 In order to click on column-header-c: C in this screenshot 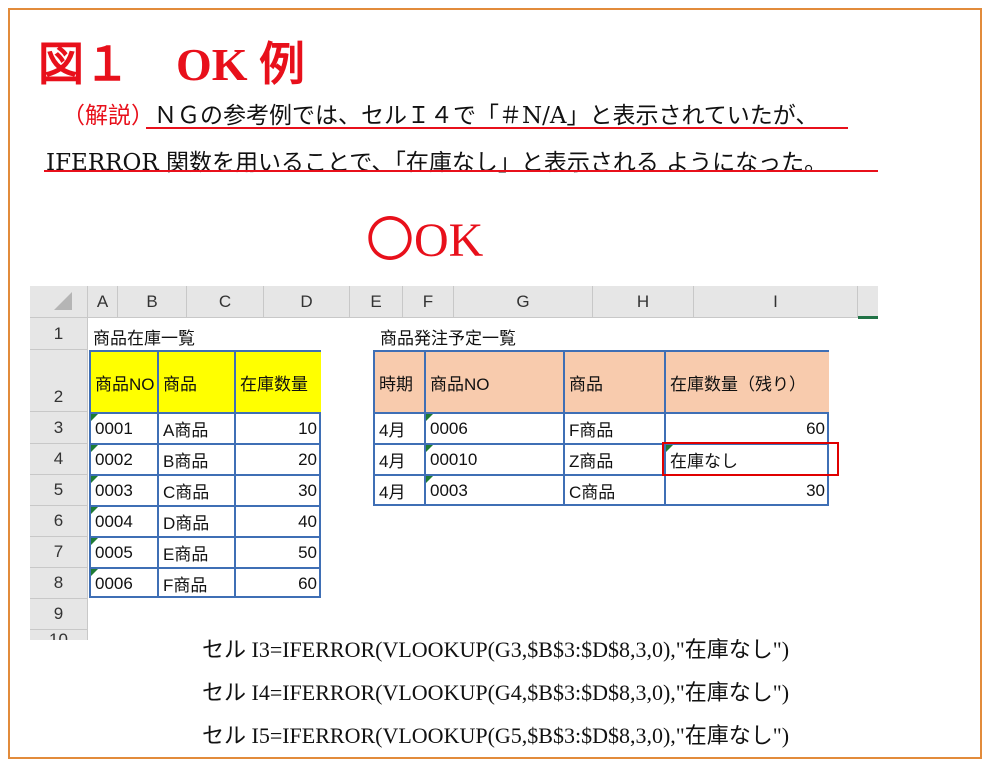, I will do `click(225, 302)`.